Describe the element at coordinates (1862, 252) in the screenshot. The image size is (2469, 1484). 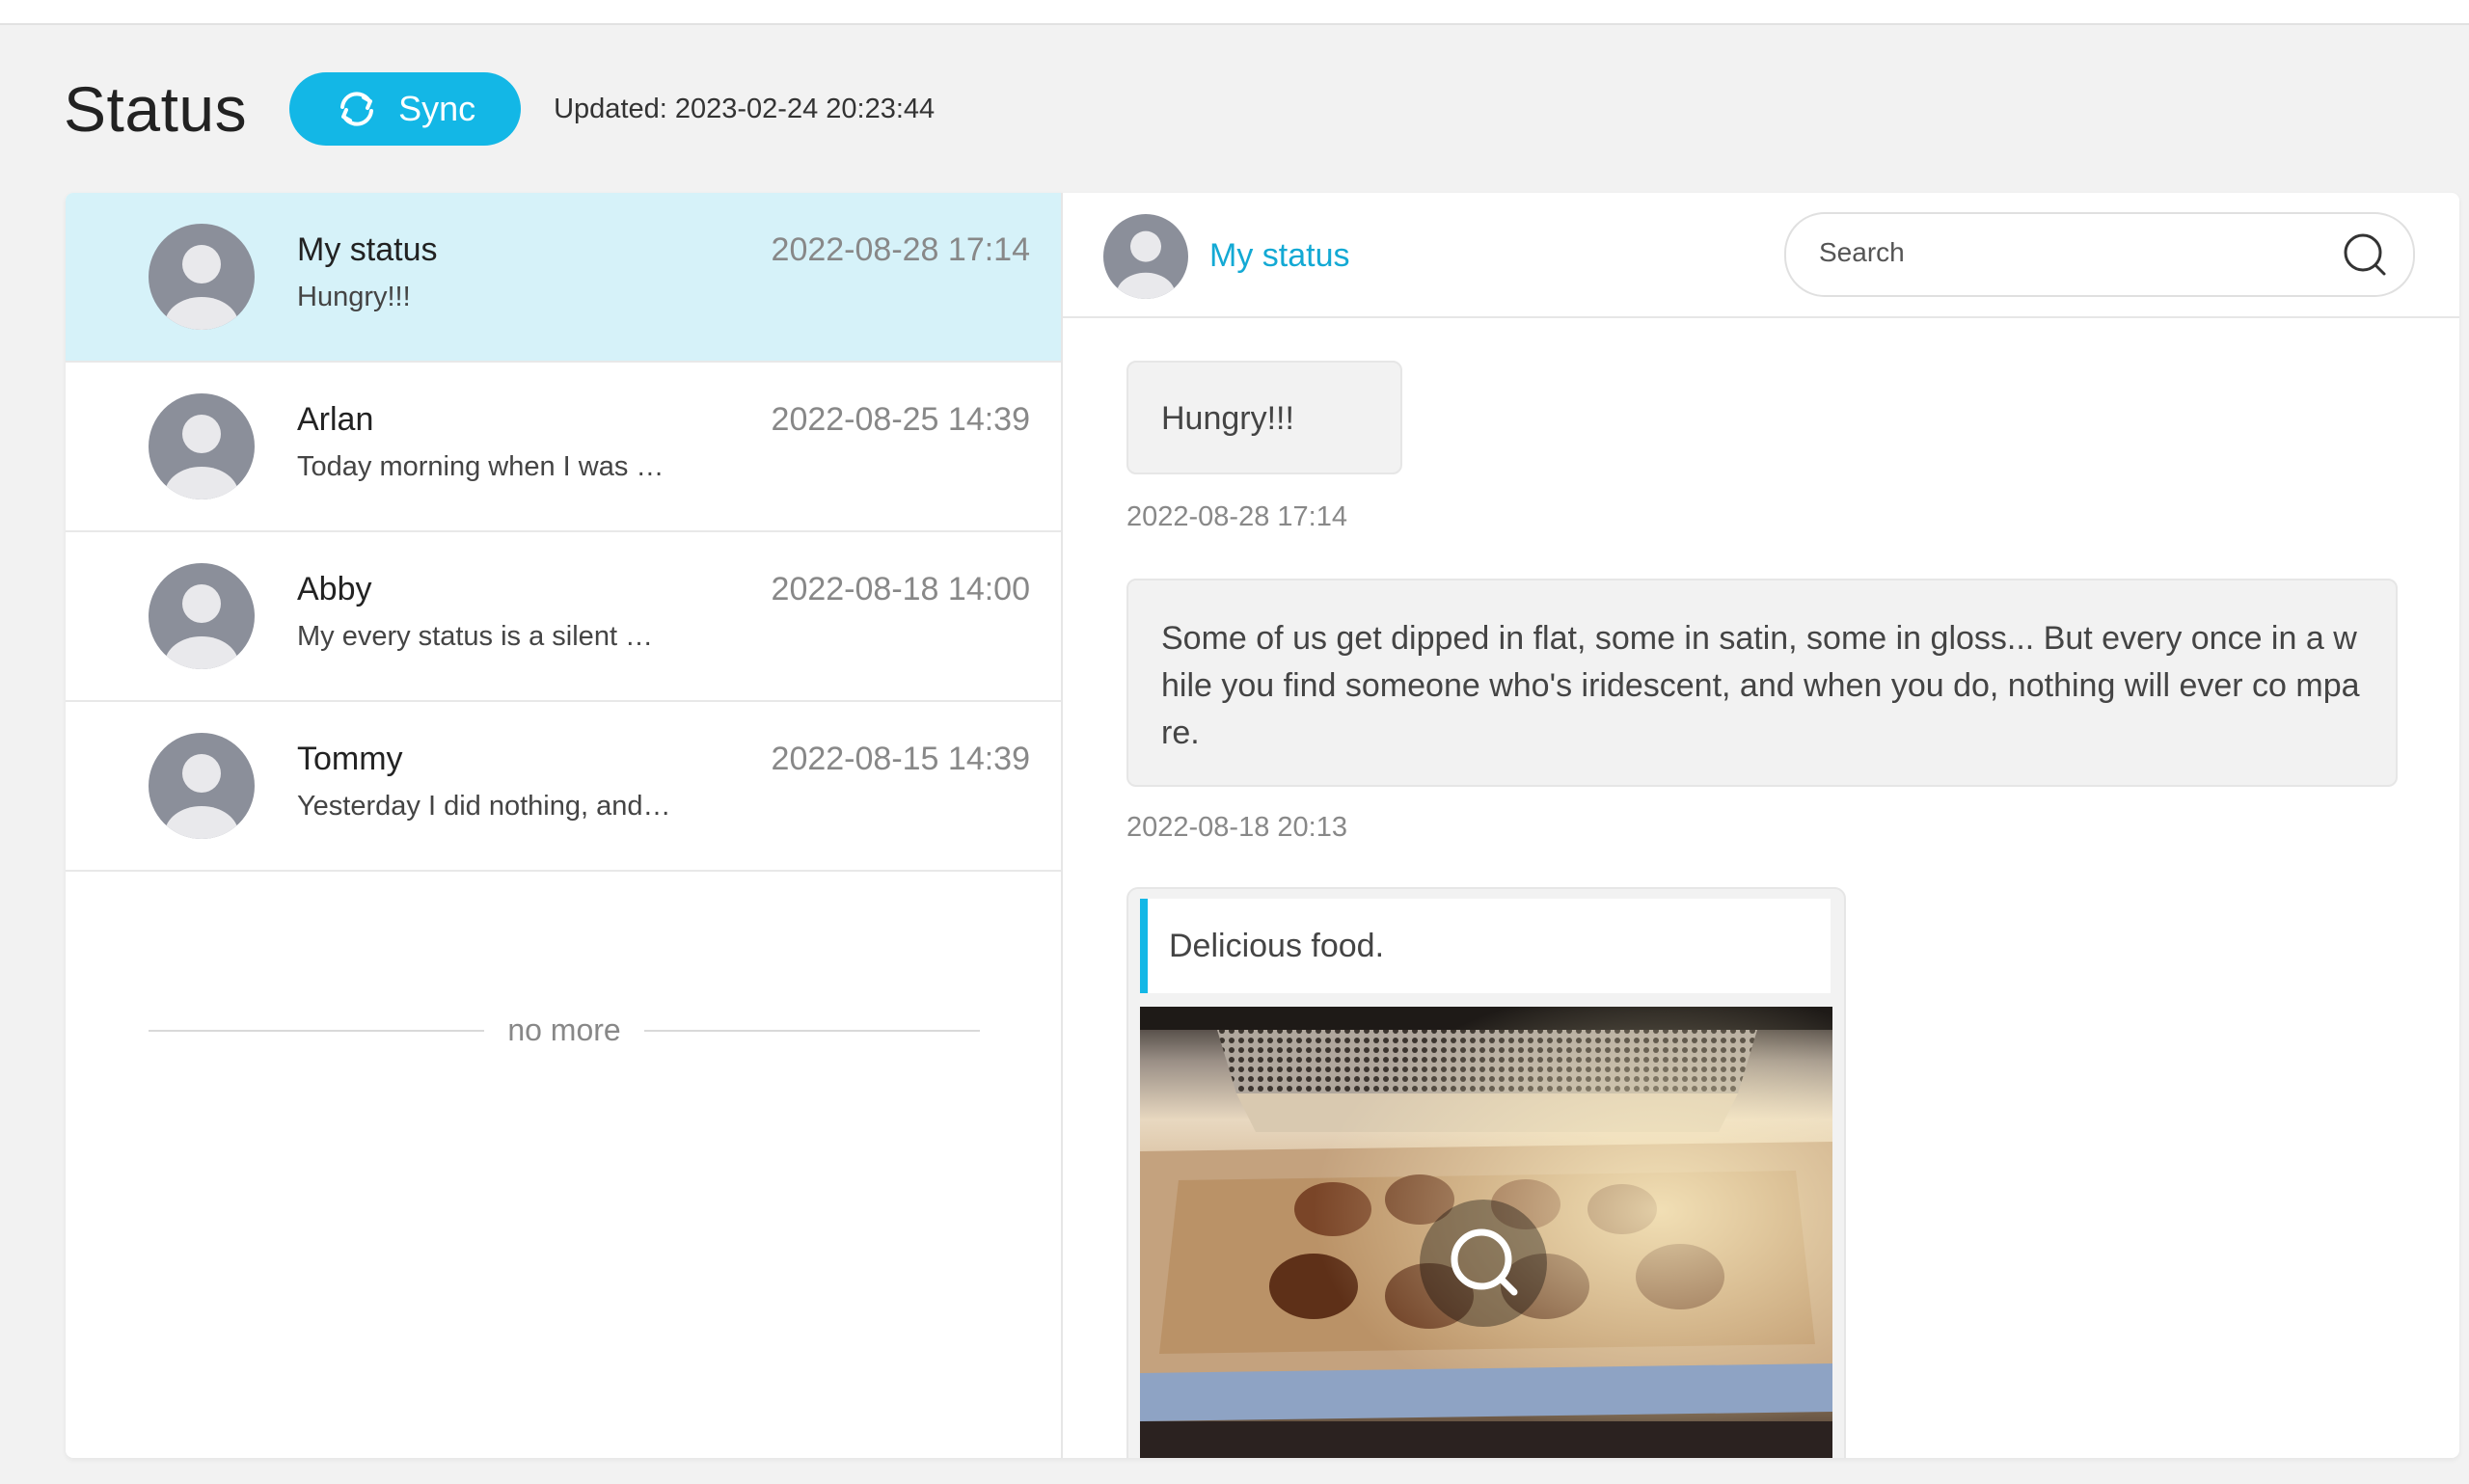
I see `search-placeholder: Search` at that location.